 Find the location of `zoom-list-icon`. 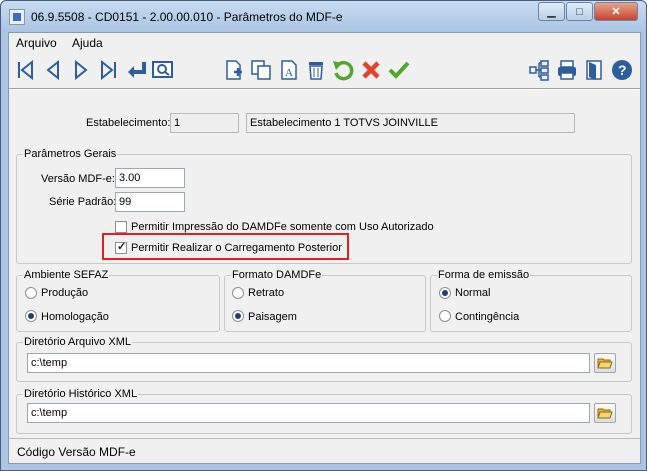

zoom-list-icon is located at coordinates (539, 70).